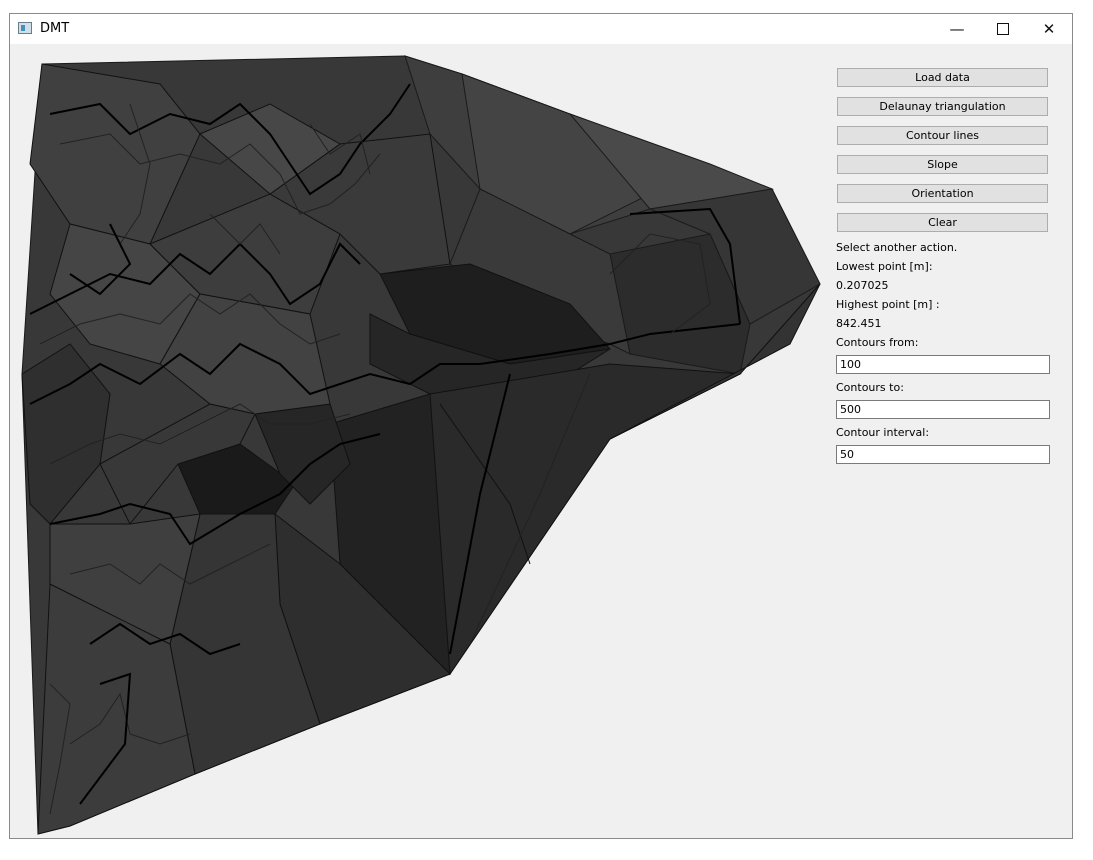 Image resolution: width=1093 pixels, height=860 pixels. What do you see at coordinates (942, 135) in the screenshot?
I see `contour-lines-button: Contour lines` at bounding box center [942, 135].